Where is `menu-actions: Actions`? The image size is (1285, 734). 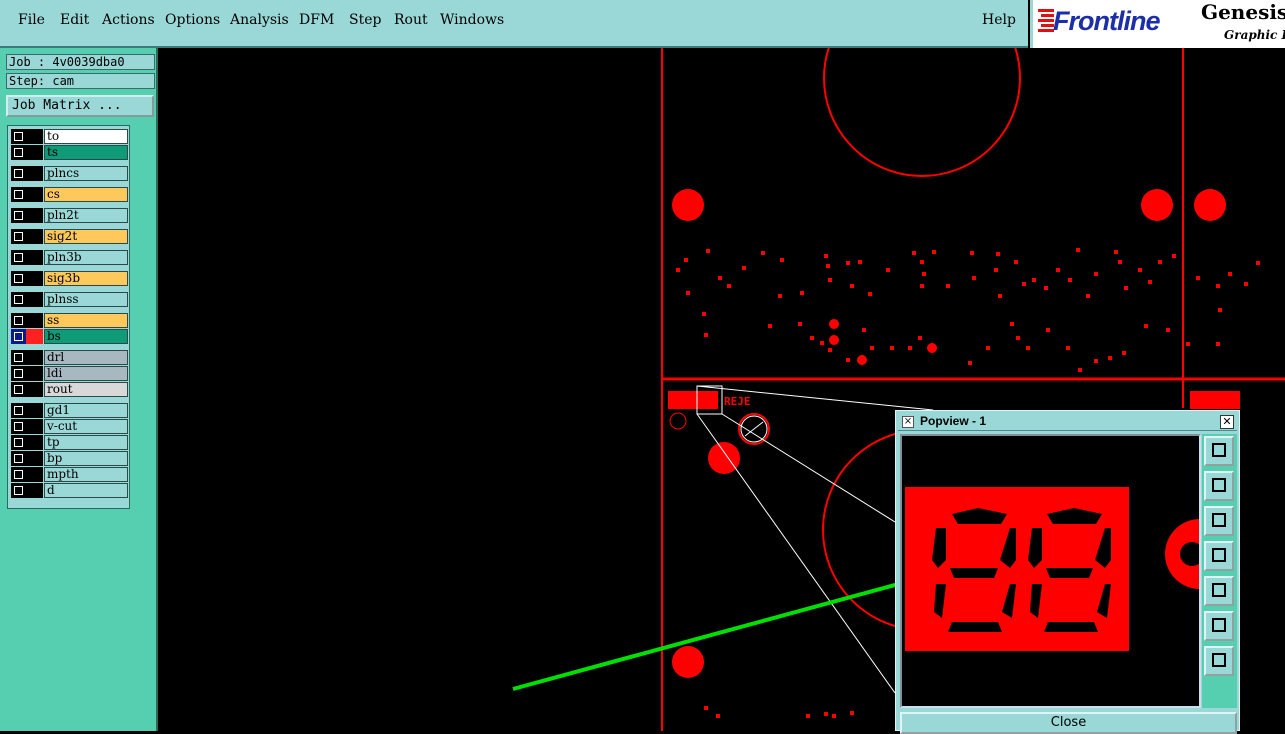 menu-actions: Actions is located at coordinates (128, 20).